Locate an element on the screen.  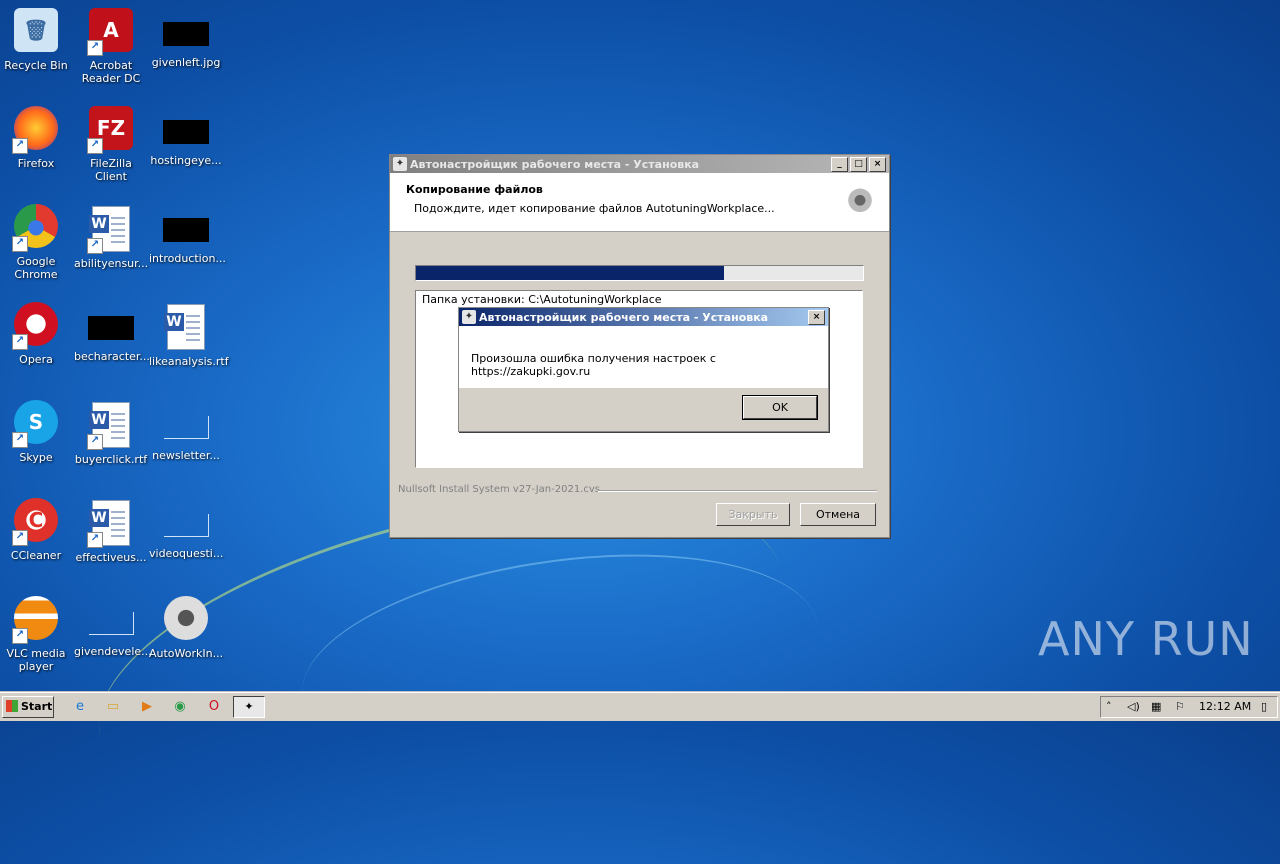
explorer-icon: ▭ is located at coordinates (113, 707).